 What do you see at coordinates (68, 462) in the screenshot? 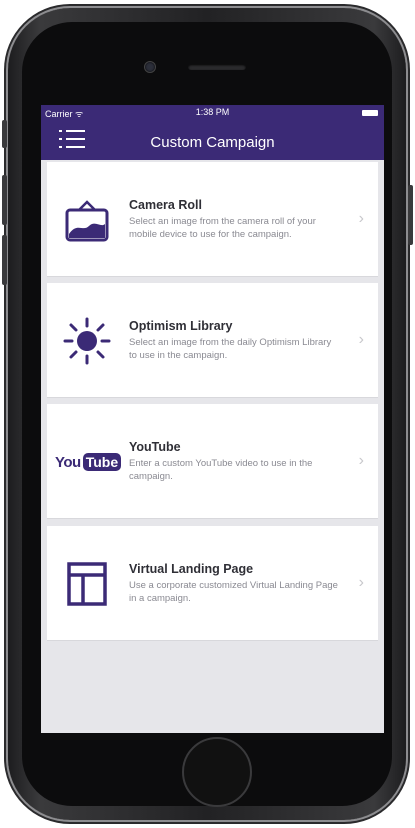
I see `youtube-logo-you: You` at bounding box center [68, 462].